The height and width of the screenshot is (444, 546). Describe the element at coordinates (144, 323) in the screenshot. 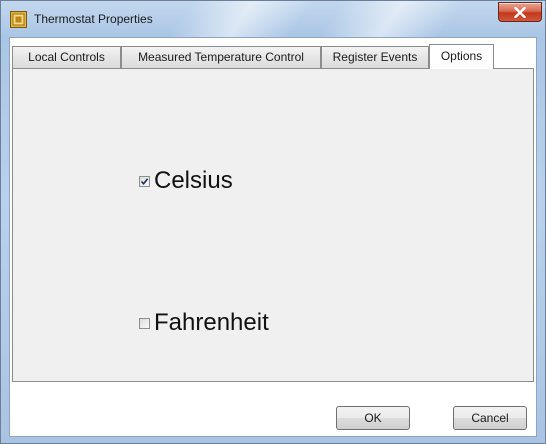

I see `fahrenheit-checkbox` at that location.